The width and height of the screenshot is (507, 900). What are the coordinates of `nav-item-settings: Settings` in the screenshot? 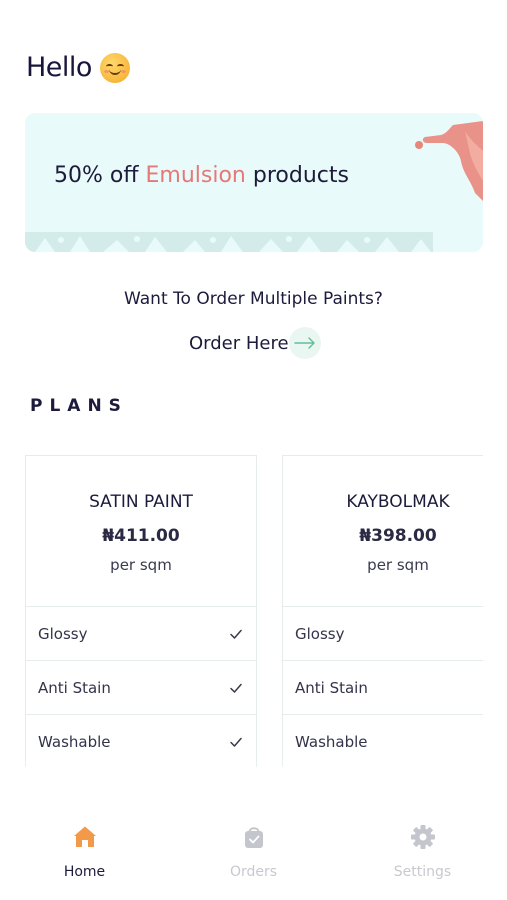 It's located at (422, 845).